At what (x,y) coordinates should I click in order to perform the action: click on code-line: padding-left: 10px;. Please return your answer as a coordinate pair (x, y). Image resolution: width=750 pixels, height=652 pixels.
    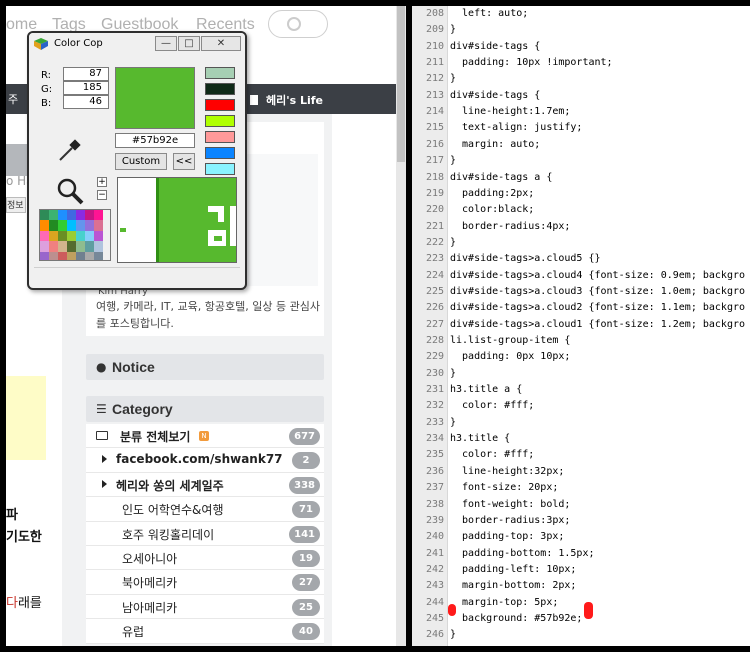
    Looking at the image, I should click on (513, 569).